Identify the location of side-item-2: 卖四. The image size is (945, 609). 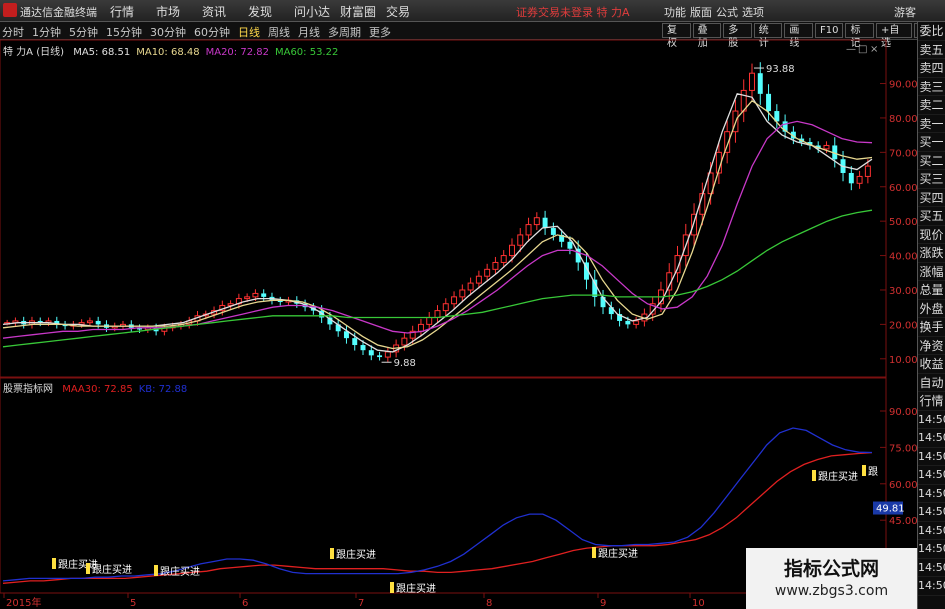
(931, 68).